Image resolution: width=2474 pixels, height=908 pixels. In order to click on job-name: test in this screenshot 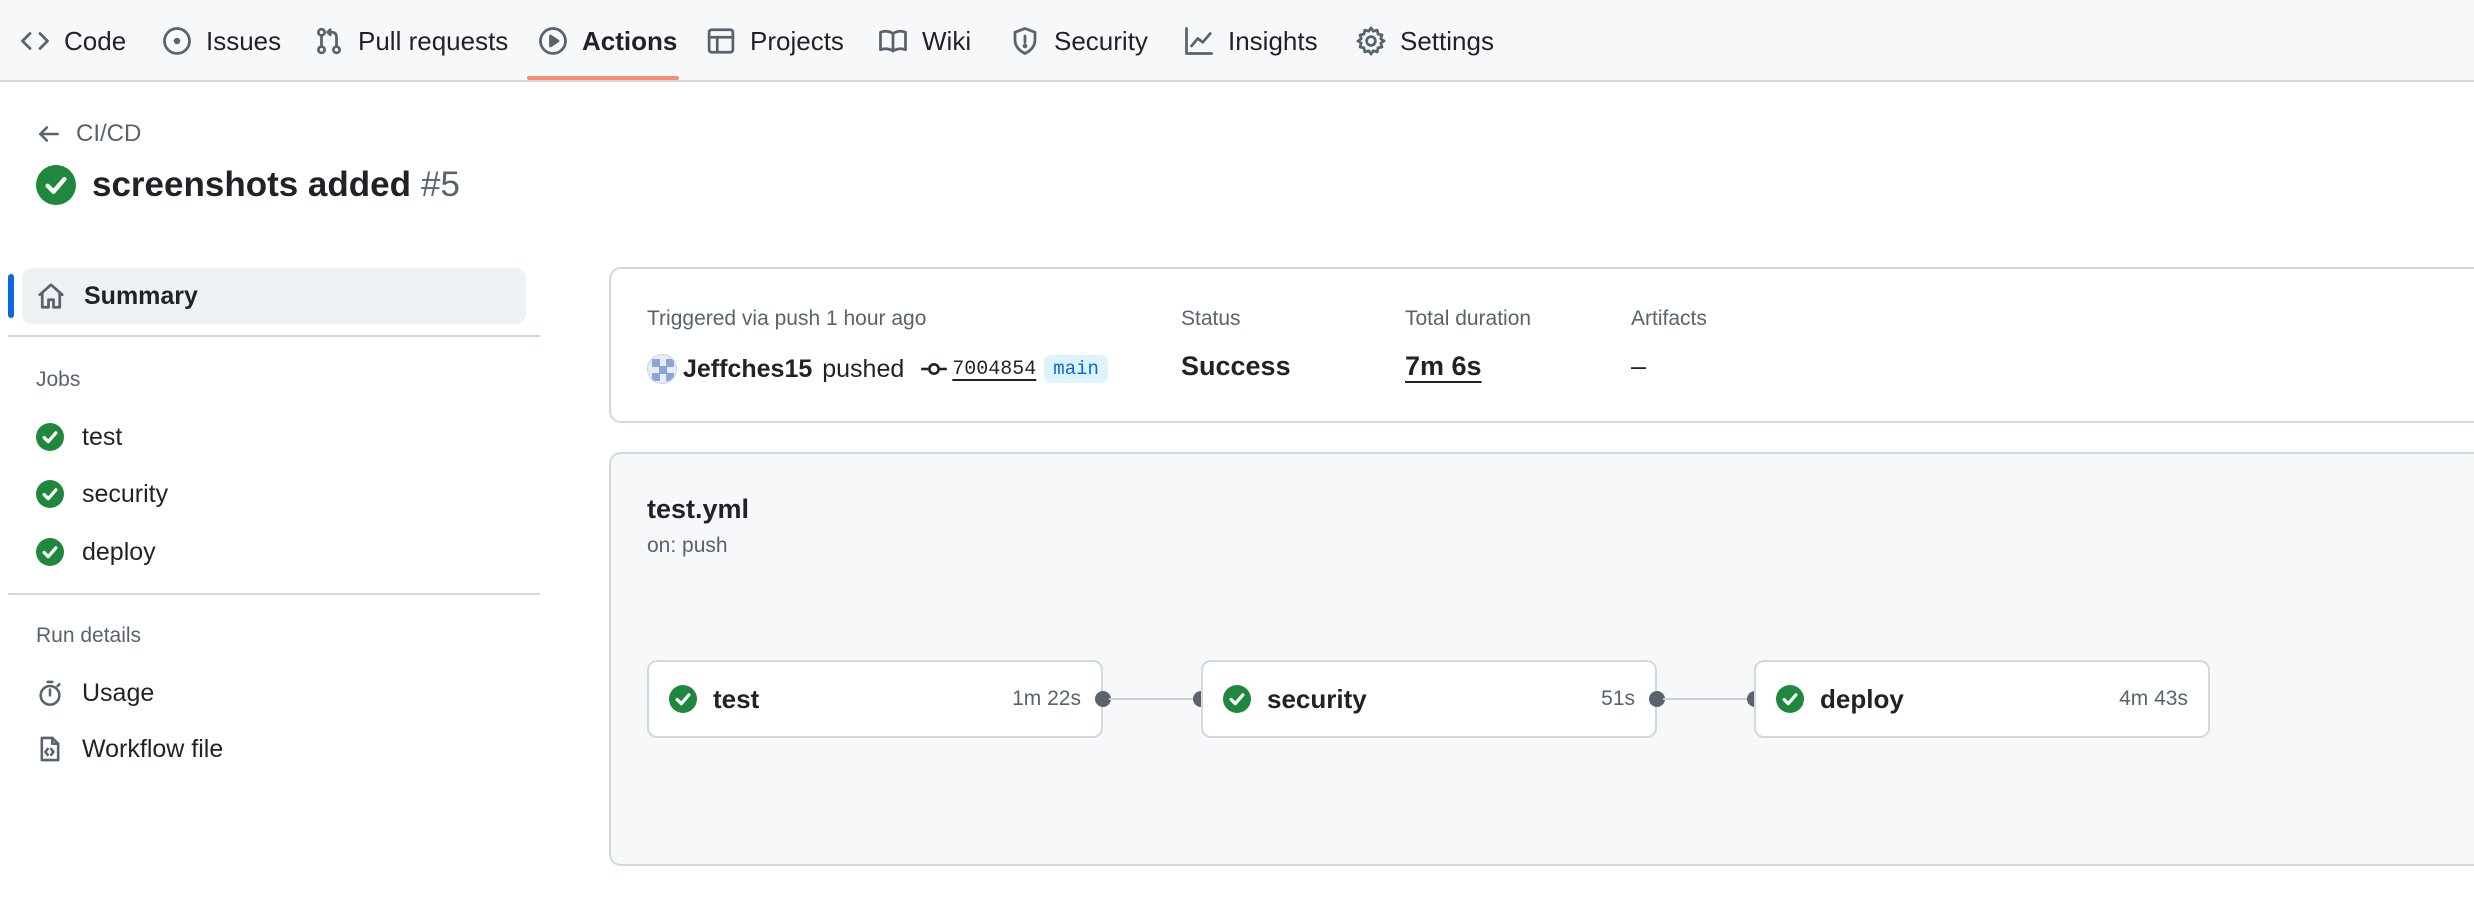, I will do `click(736, 698)`.